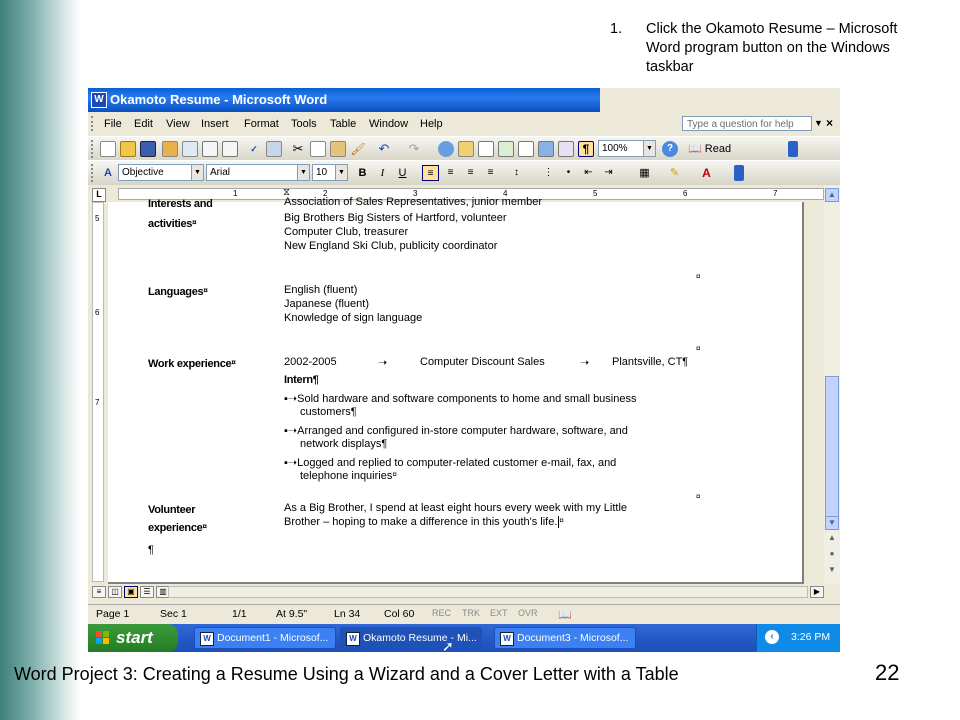 The width and height of the screenshot is (960, 720). What do you see at coordinates (526, 149) in the screenshot?
I see `columns-icon` at bounding box center [526, 149].